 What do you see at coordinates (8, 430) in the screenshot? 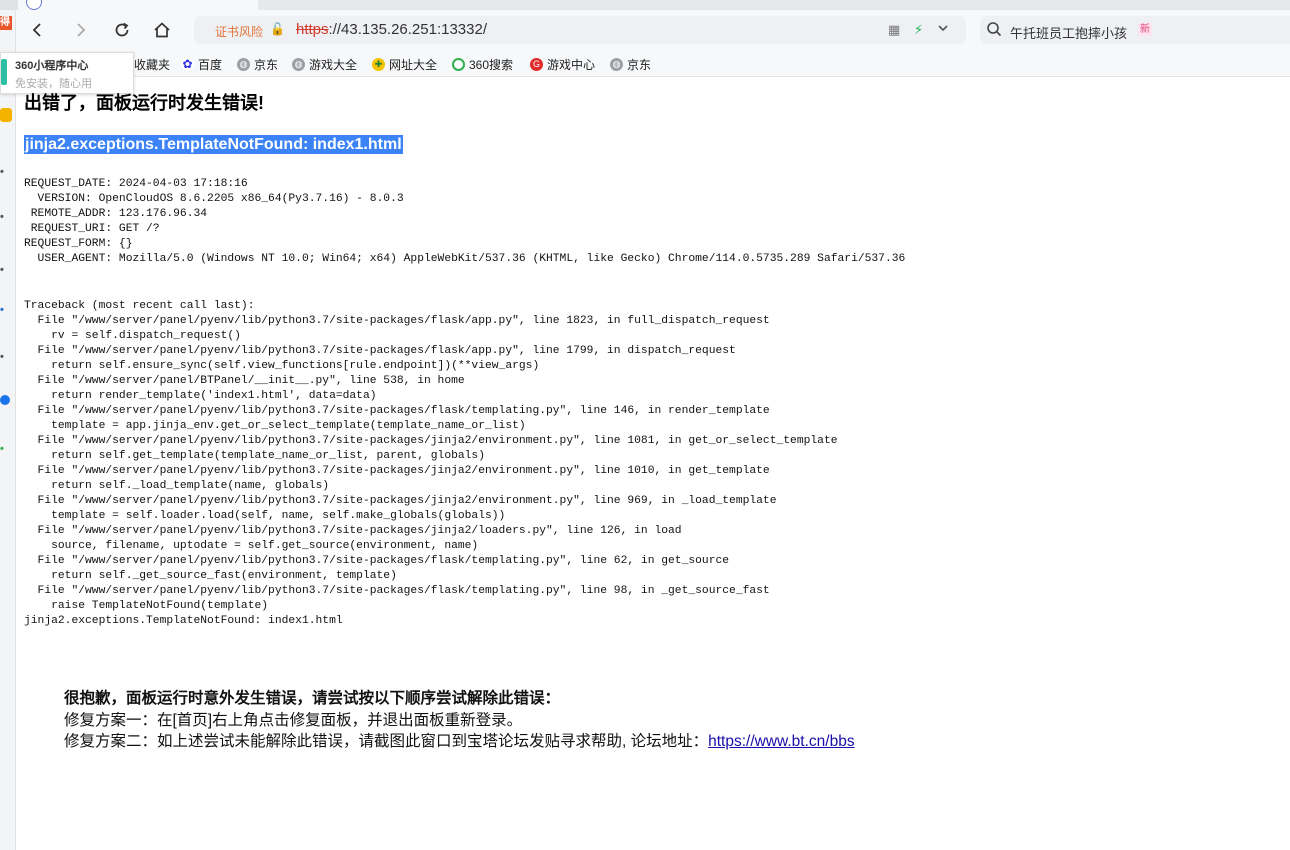
I see `browser-sidebar: 得 • • • • • •` at bounding box center [8, 430].